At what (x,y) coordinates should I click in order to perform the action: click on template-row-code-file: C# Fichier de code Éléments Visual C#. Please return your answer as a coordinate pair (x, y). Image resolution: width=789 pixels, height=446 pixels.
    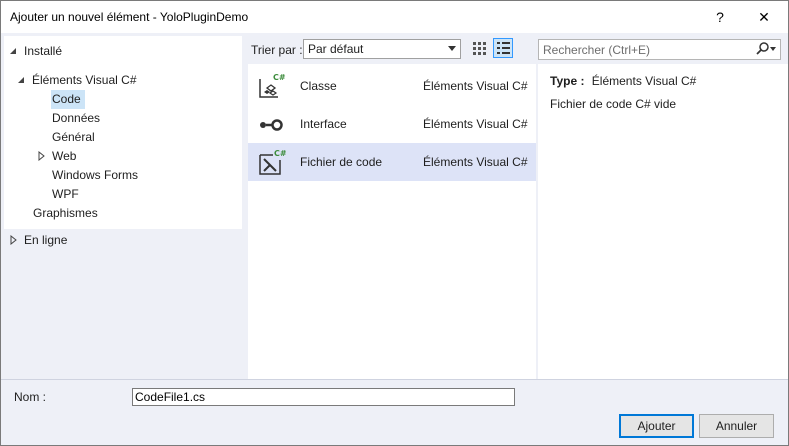
    Looking at the image, I should click on (392, 162).